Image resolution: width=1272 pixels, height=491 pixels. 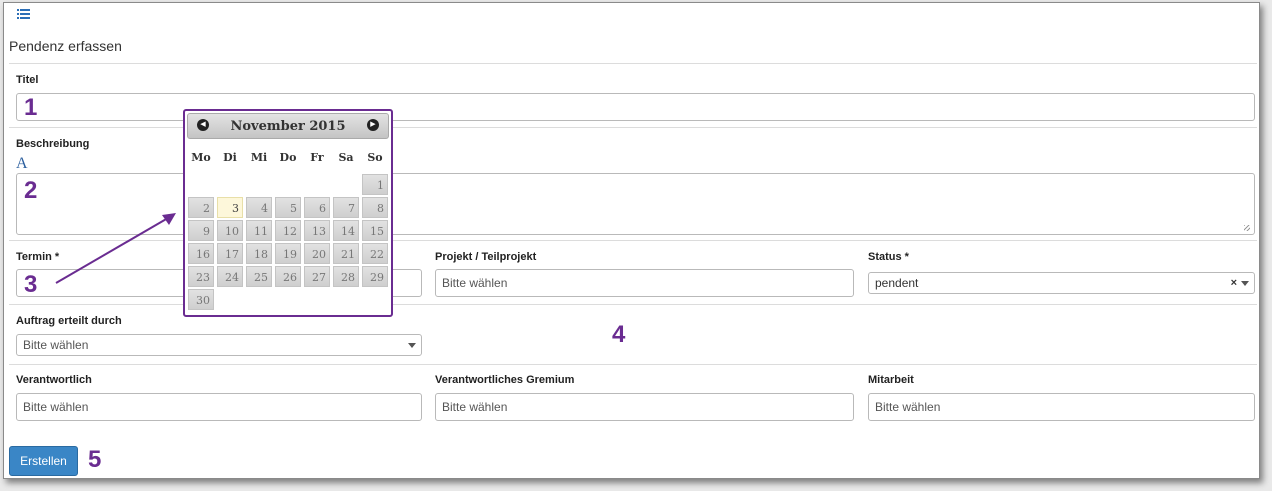 I want to click on calendar-day: 3, so click(x=230, y=207).